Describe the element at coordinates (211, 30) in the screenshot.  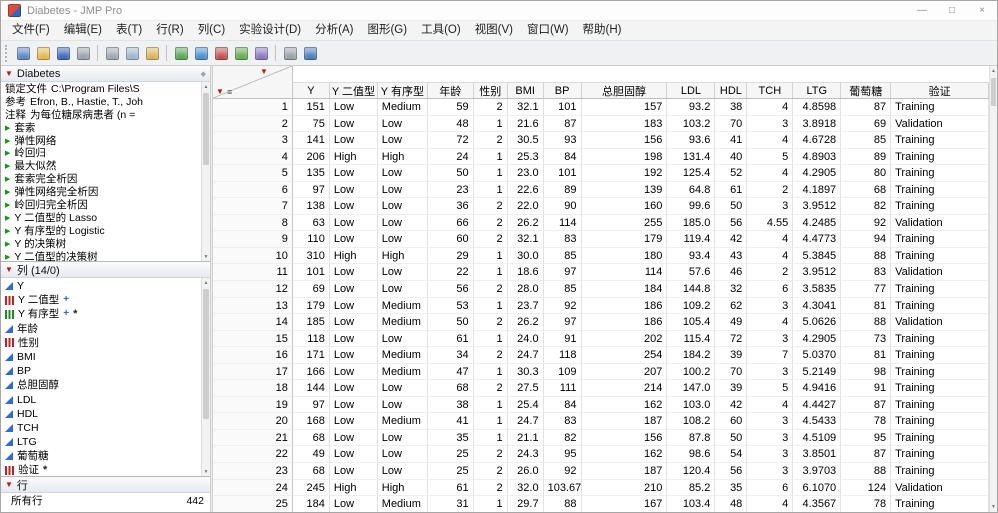
I see `menu-item: 列(C)` at that location.